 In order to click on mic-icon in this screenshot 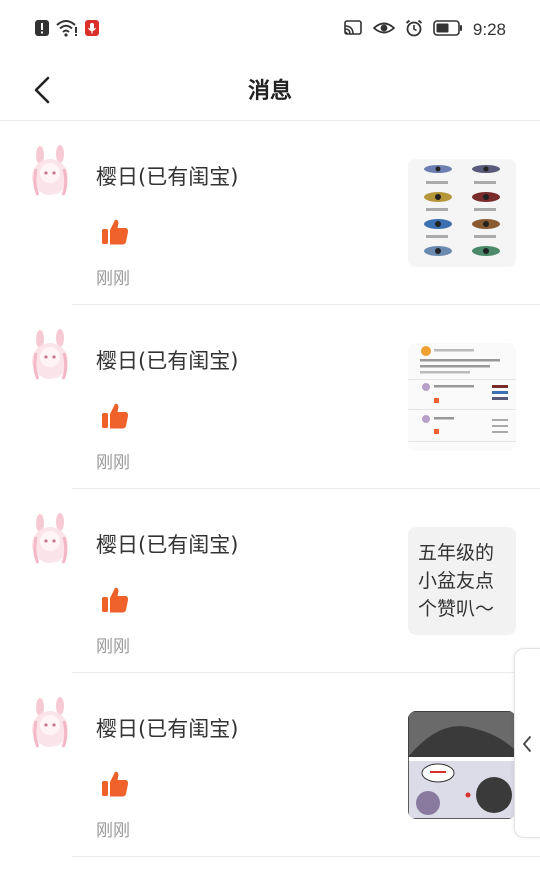, I will do `click(92, 30)`.